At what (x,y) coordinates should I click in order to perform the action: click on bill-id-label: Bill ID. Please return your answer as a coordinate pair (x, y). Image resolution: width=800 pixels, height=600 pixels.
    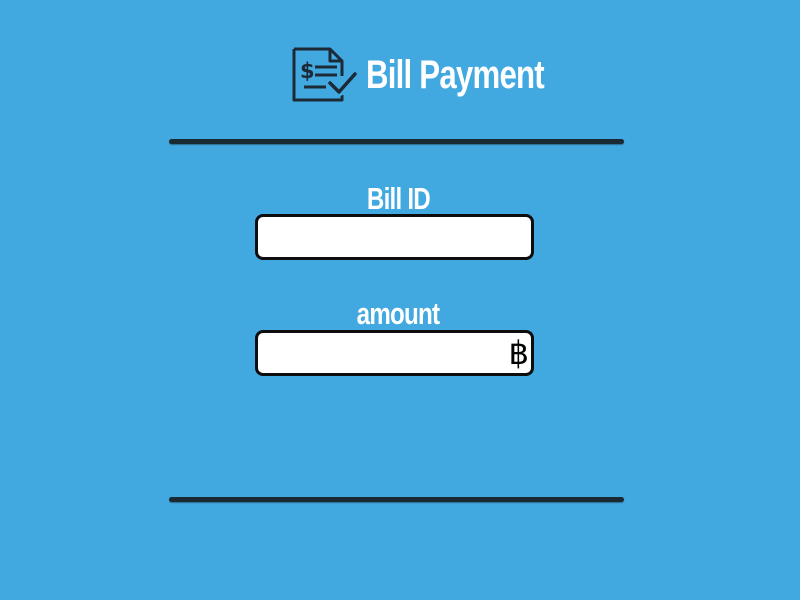
    Looking at the image, I should click on (398, 199).